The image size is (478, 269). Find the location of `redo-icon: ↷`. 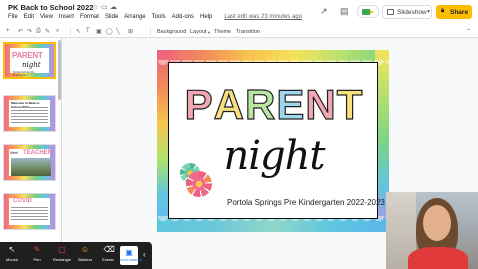

redo-icon: ↷ is located at coordinates (29, 31).